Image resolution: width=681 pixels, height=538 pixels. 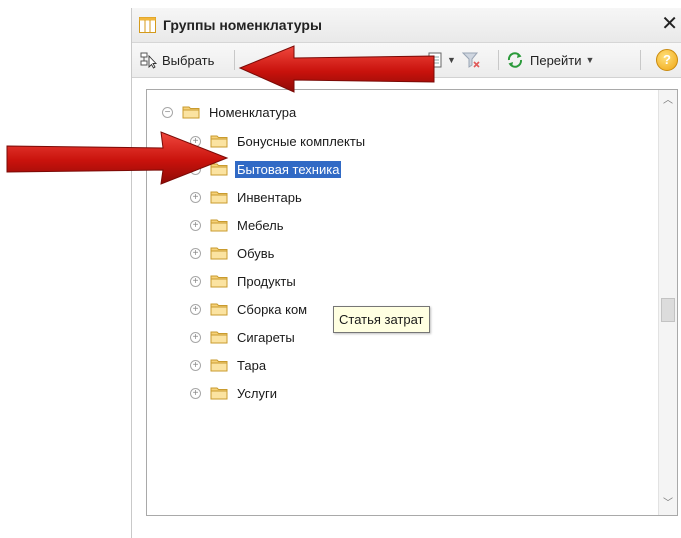 I want to click on tree-item-label: Мебель, so click(x=260, y=225).